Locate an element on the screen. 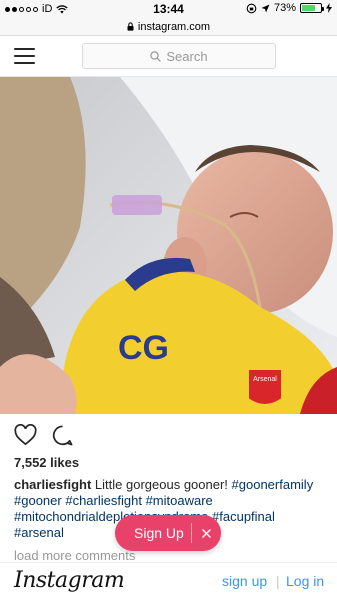  hashtag: #gooner is located at coordinates (38, 500).